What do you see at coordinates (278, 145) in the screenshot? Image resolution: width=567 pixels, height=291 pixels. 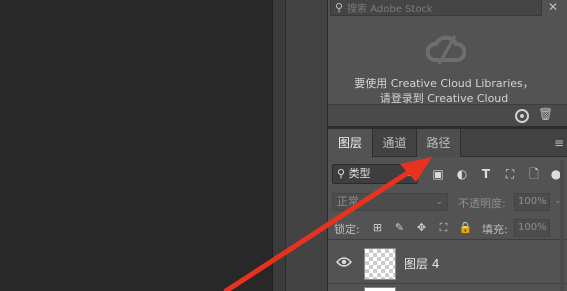 I see `panel-dock-gutter` at bounding box center [278, 145].